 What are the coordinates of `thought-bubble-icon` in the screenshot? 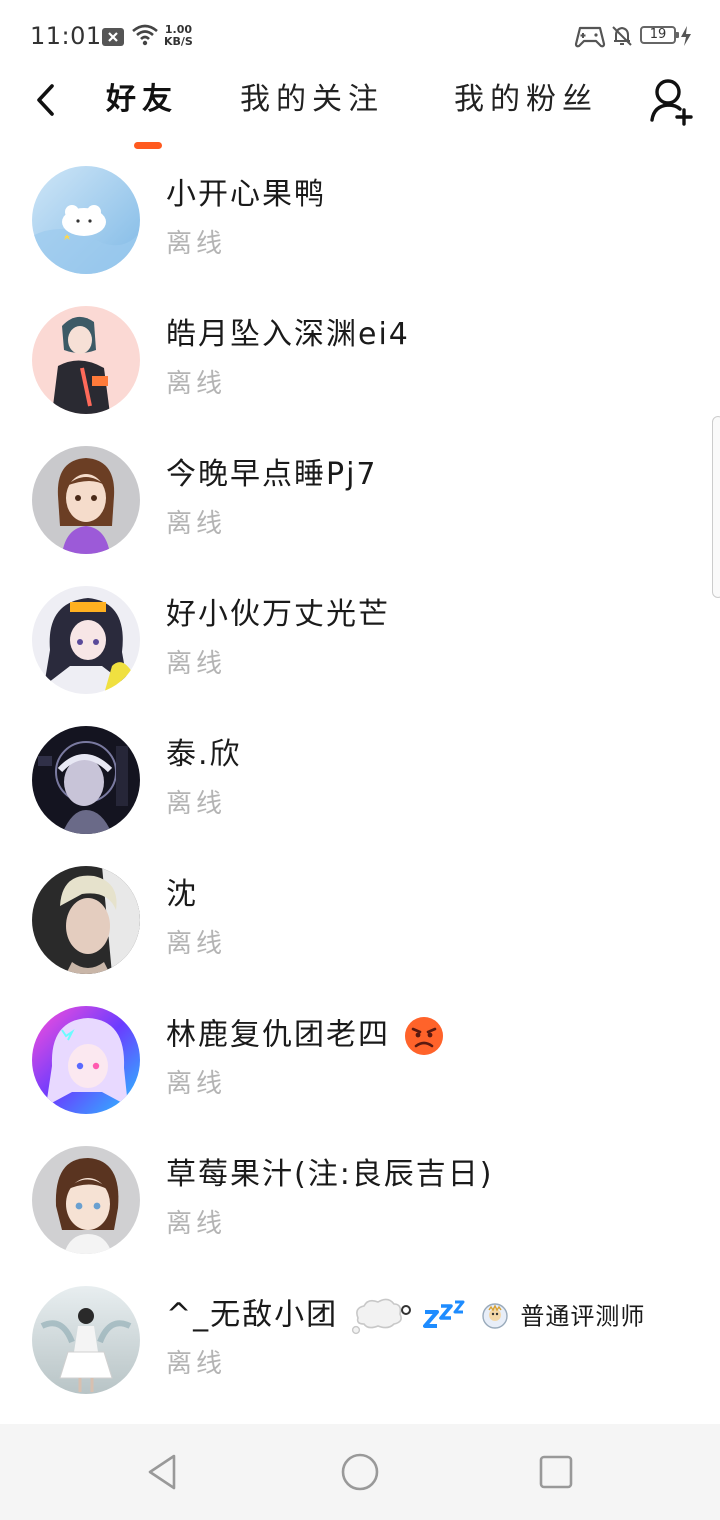 It's located at (381, 1316).